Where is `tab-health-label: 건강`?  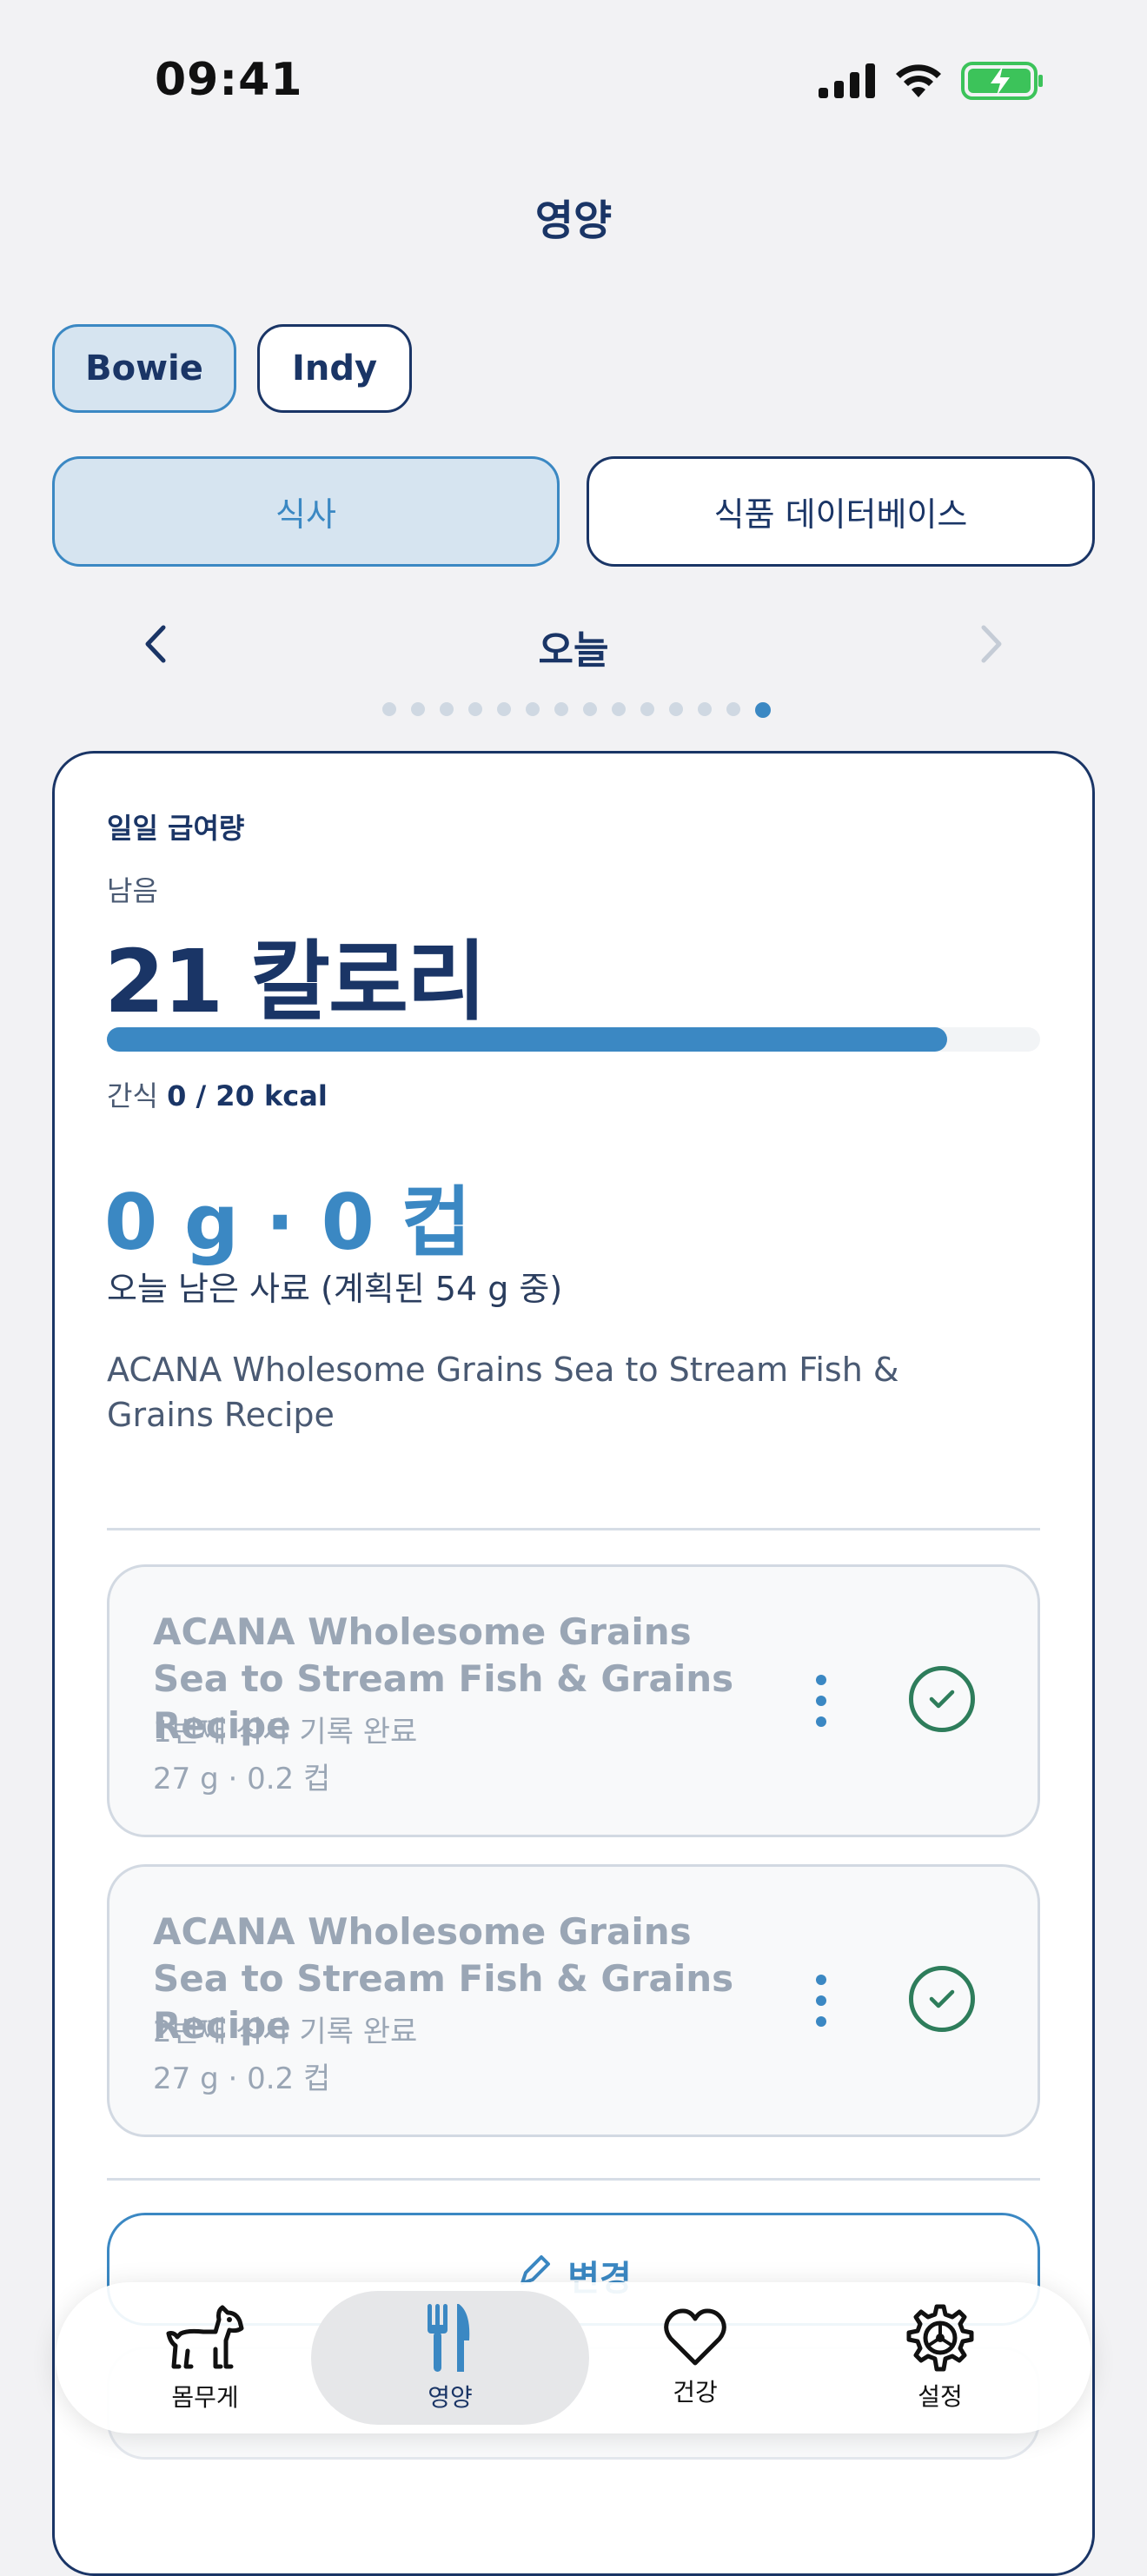 tab-health-label: 건강 is located at coordinates (695, 2392).